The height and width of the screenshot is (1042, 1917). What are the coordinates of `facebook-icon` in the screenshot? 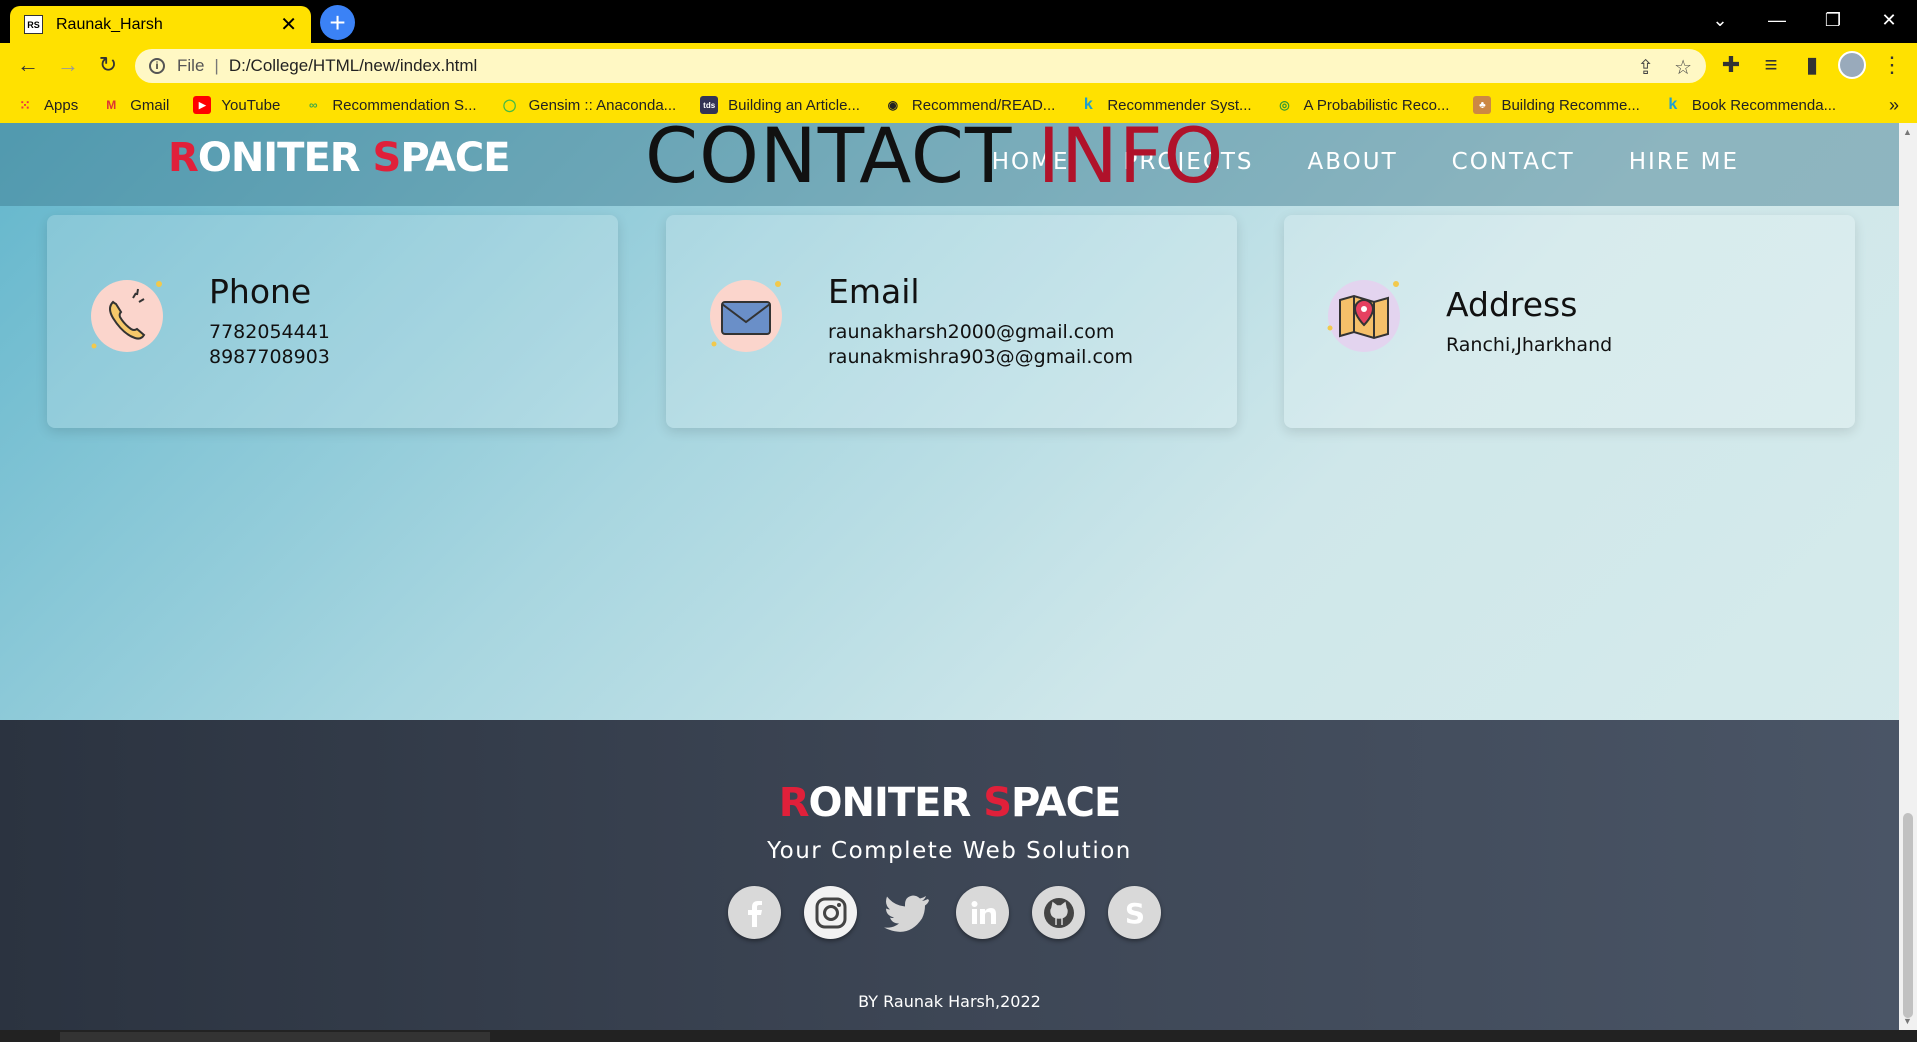 It's located at (754, 912).